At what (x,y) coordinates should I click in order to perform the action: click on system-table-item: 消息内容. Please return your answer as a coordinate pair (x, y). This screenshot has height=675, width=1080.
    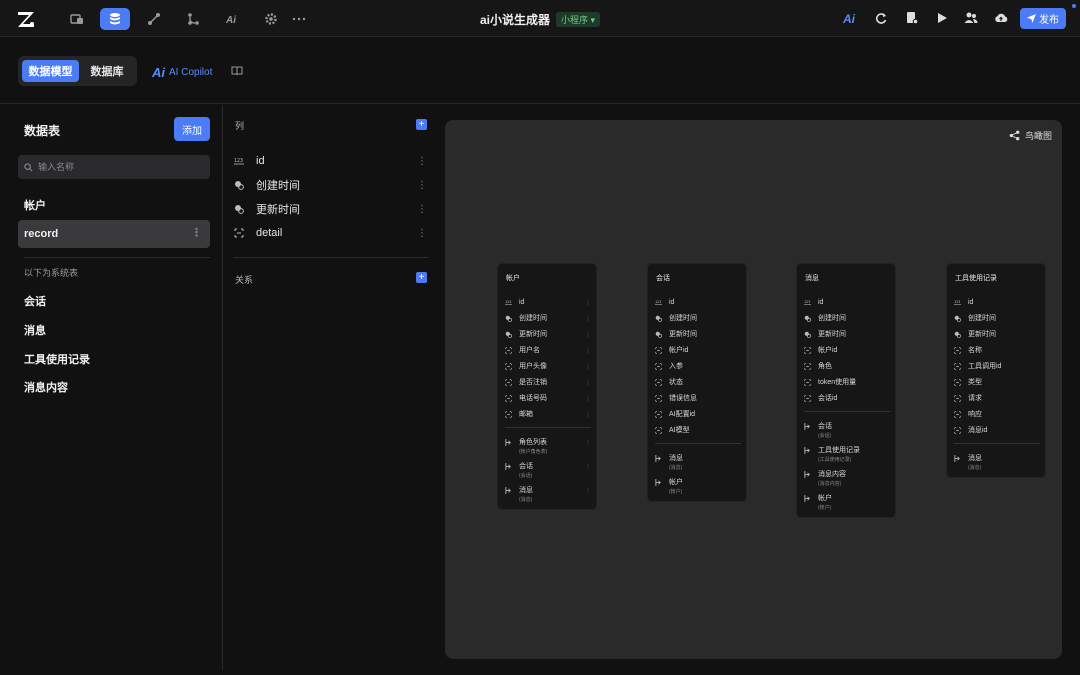
    Looking at the image, I should click on (114, 387).